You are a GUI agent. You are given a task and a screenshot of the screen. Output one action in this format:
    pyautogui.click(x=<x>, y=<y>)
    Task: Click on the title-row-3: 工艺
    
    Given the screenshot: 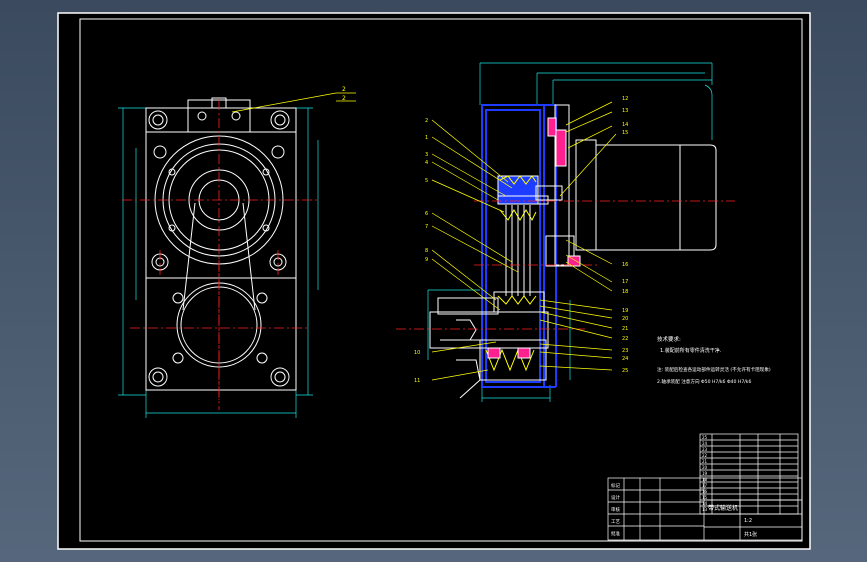 What is the action you would take?
    pyautogui.click(x=615, y=522)
    